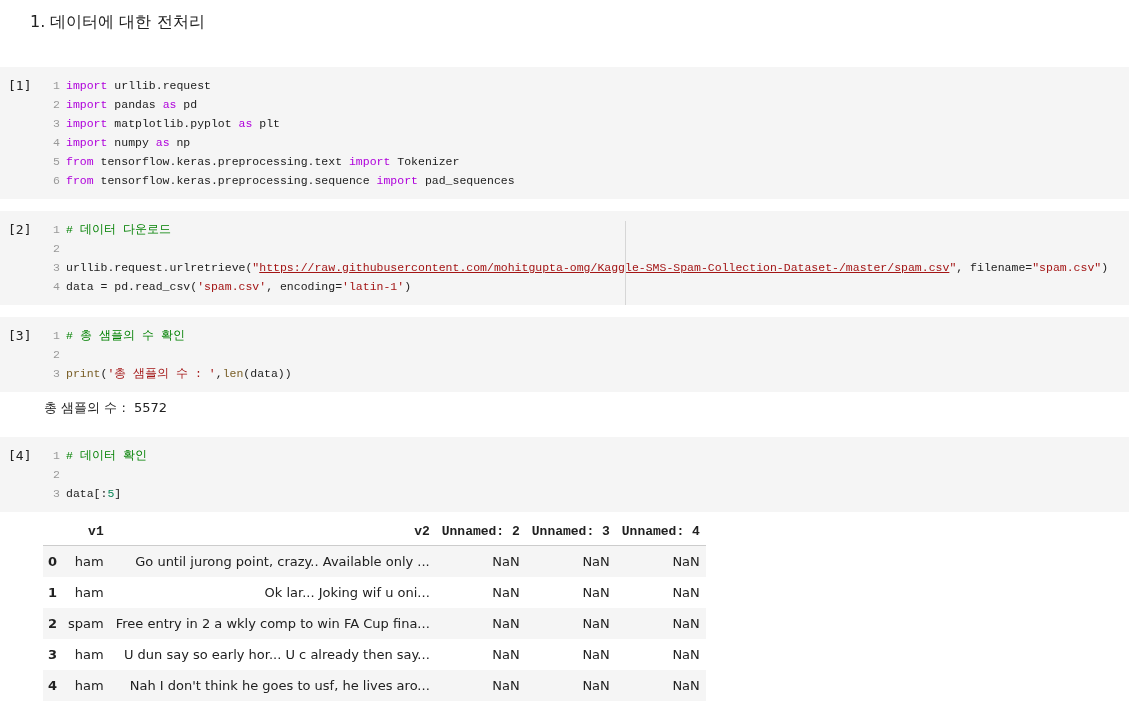 The image size is (1129, 717). I want to click on column-header: v2, so click(272, 532).